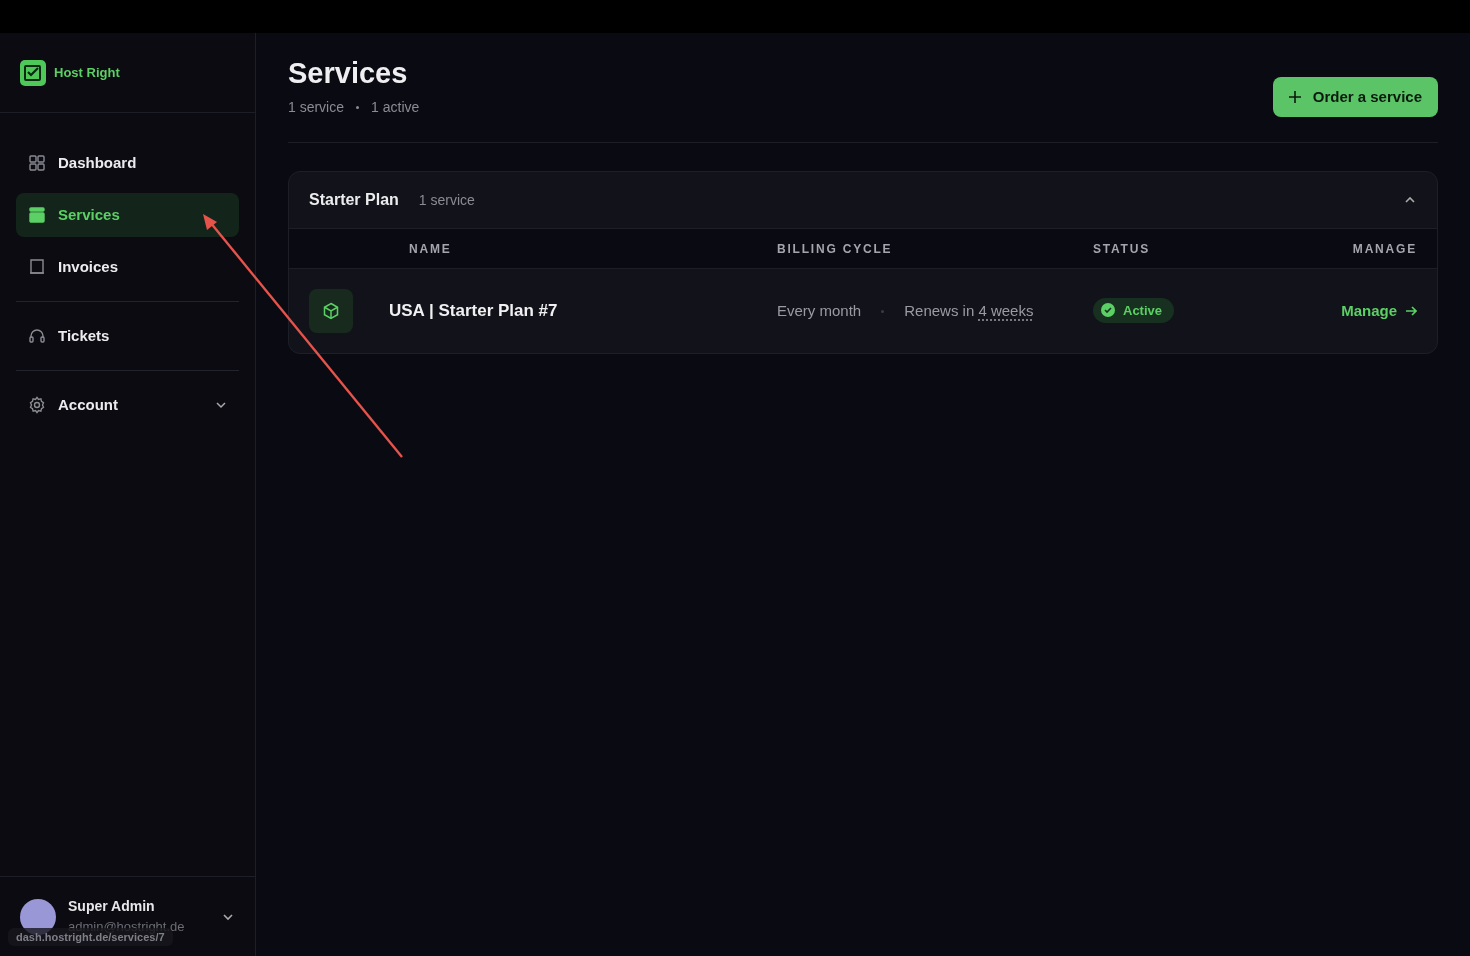  Describe the element at coordinates (127, 926) in the screenshot. I see `user-email: admin@hostright.de` at that location.